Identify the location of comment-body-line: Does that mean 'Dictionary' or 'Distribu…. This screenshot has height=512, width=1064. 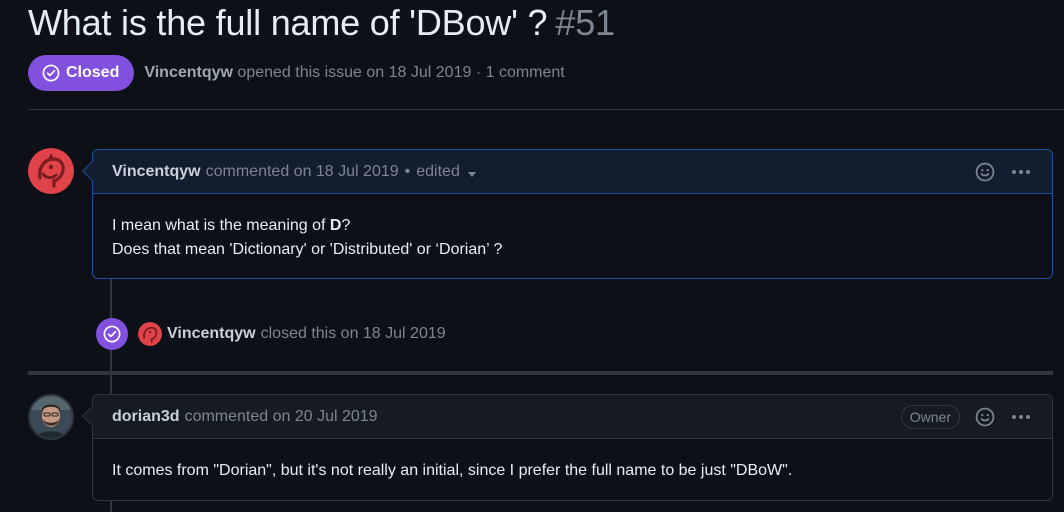
(307, 249).